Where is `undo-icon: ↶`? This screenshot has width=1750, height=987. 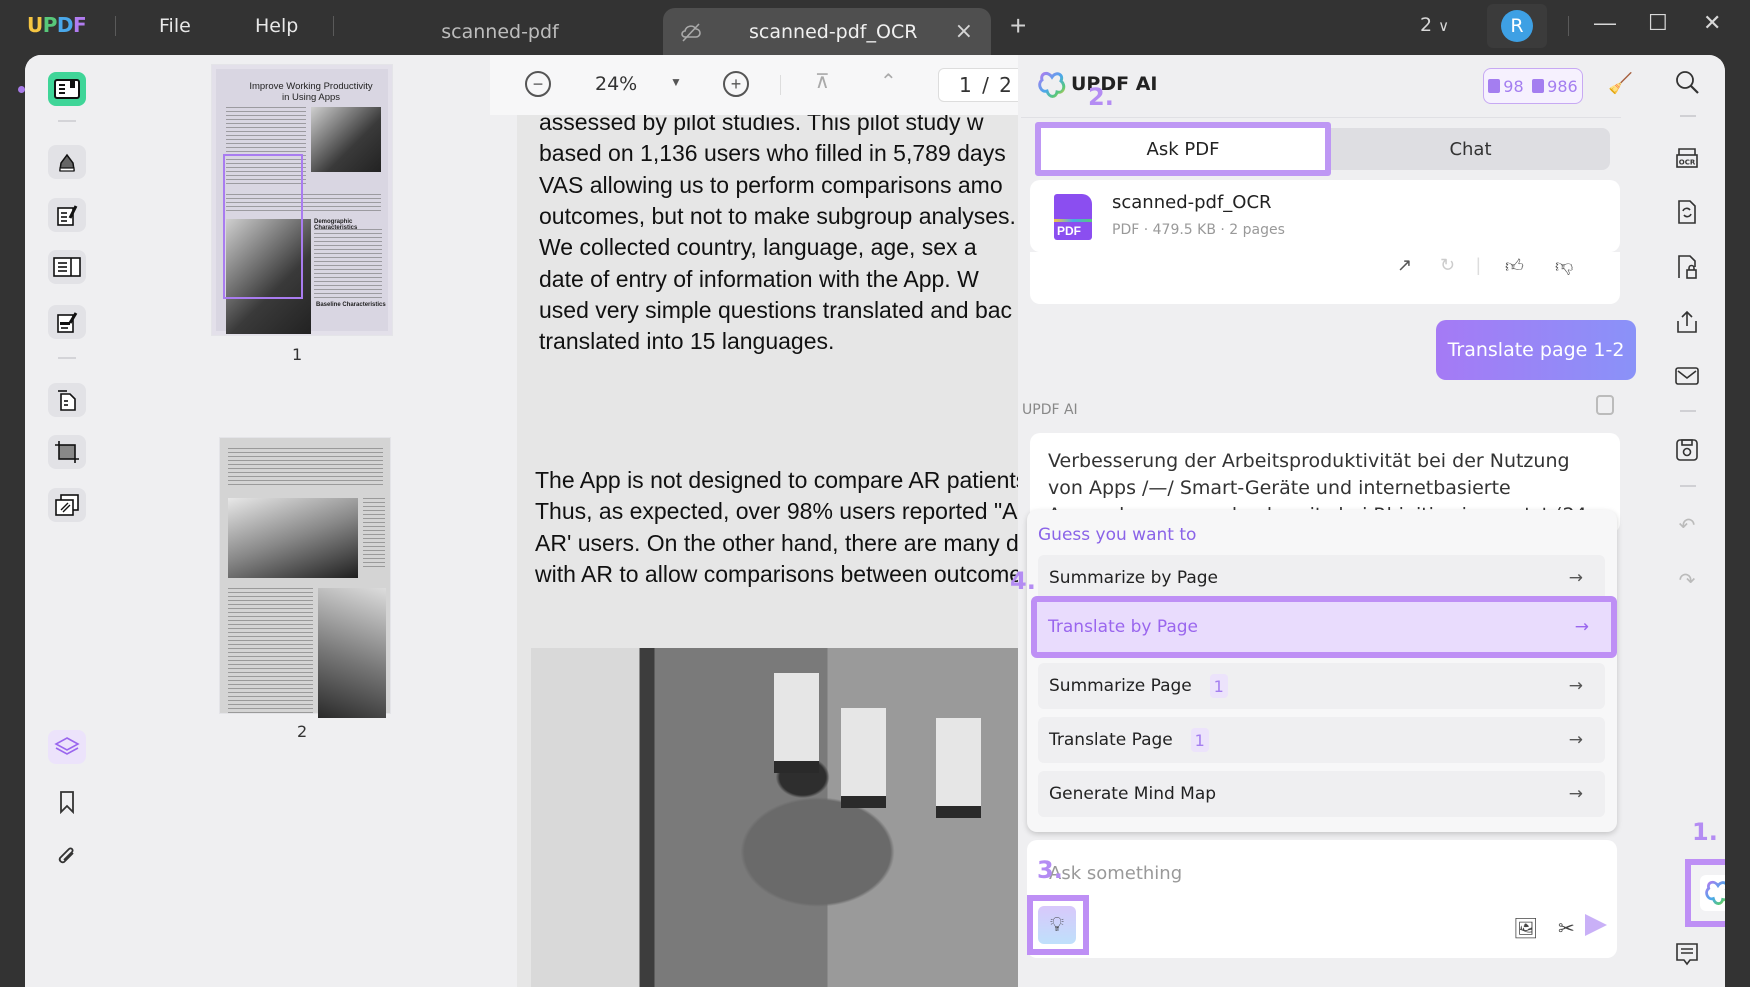
undo-icon: ↶ is located at coordinates (1687, 525).